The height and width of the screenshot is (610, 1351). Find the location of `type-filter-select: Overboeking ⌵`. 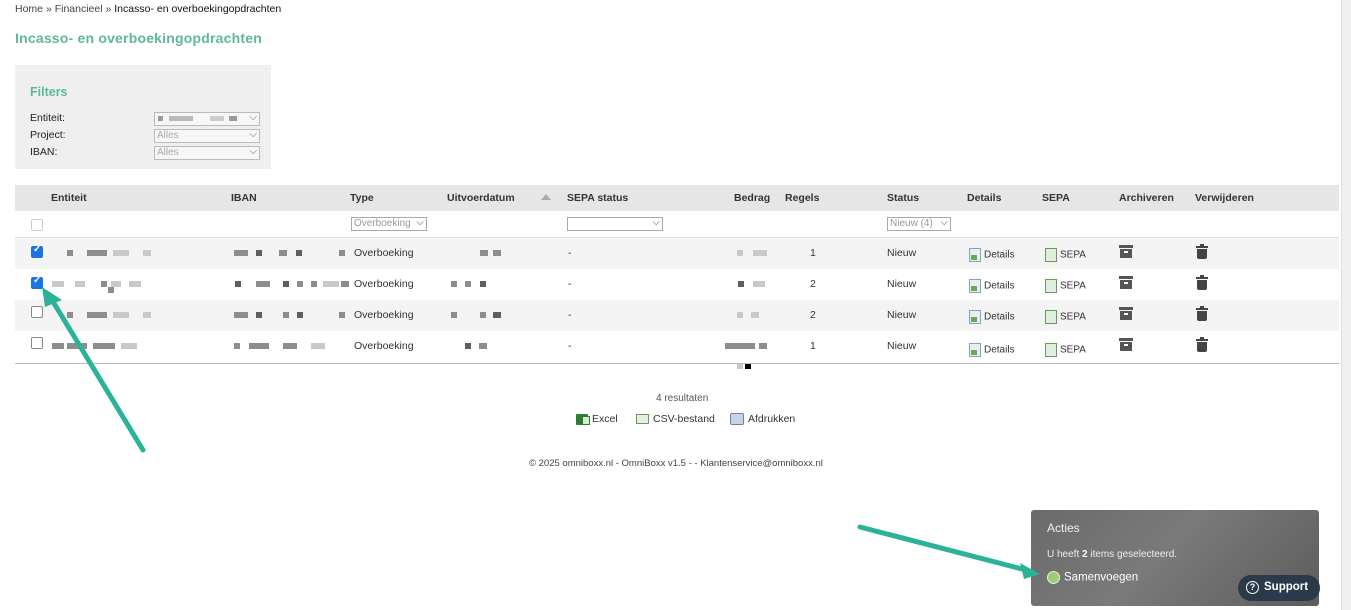

type-filter-select: Overboeking ⌵ is located at coordinates (389, 224).